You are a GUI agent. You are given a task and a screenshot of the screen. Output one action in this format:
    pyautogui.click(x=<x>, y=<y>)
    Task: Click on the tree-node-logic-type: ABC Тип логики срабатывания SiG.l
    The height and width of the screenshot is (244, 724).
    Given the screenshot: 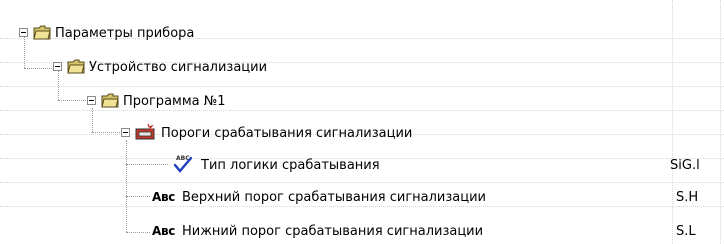 What is the action you would take?
    pyautogui.click(x=362, y=166)
    